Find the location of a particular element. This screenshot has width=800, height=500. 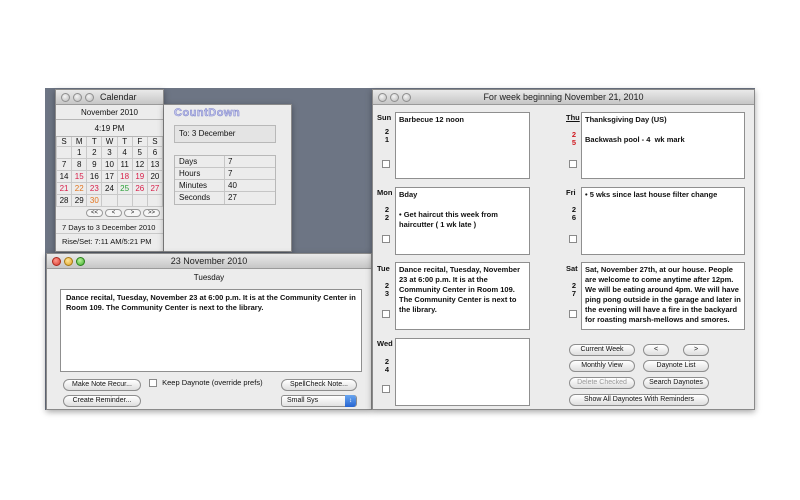

fri-note: • 5 wks since last house filter change is located at coordinates (663, 221).